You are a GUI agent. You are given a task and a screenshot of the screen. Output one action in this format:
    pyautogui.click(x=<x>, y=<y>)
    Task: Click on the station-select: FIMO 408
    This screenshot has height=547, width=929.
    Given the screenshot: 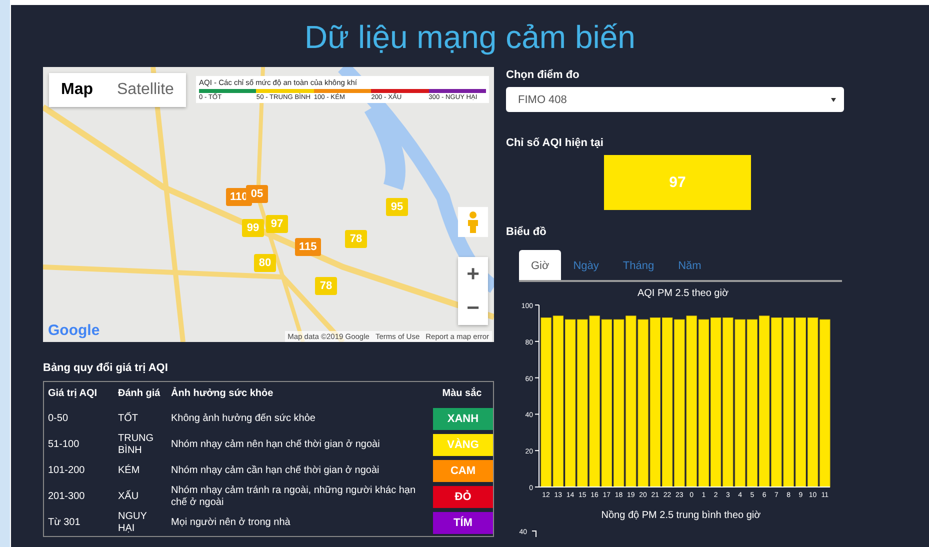 What is the action you would take?
    pyautogui.click(x=675, y=99)
    